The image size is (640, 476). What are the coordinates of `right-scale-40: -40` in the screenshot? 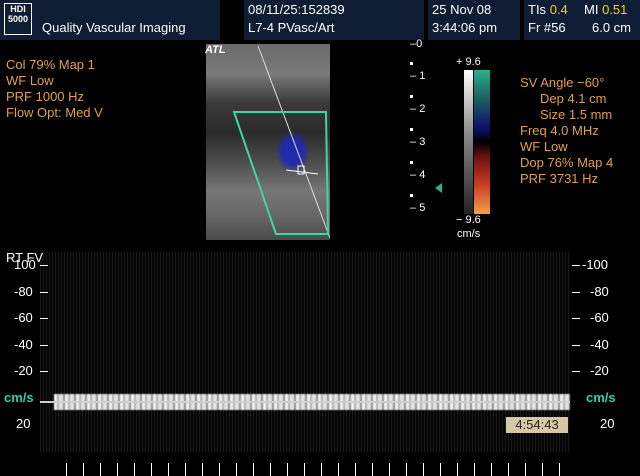 It's located at (599, 344).